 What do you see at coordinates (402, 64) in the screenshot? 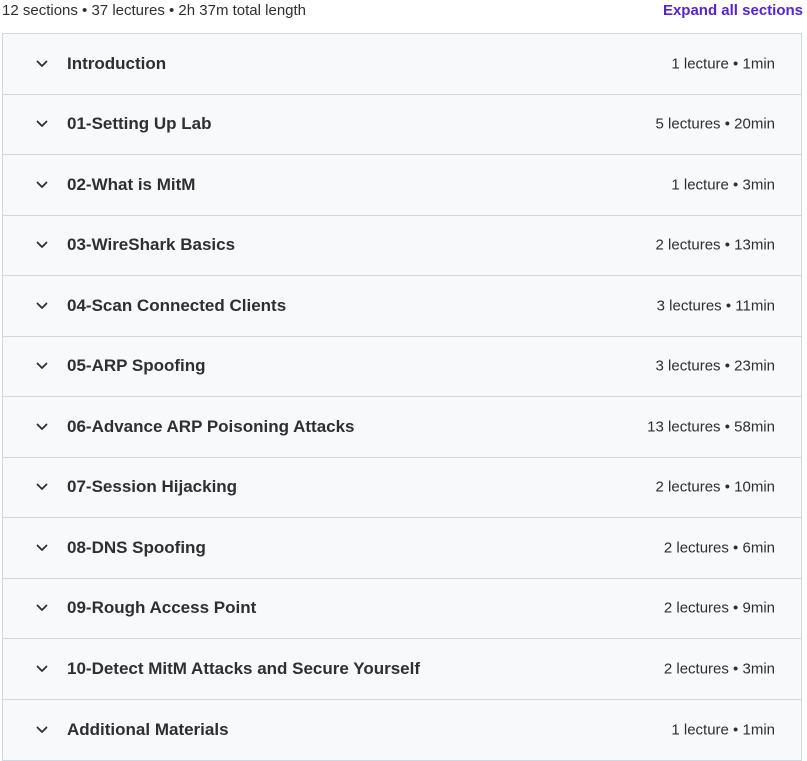
I see `section-row: Introduction 1 lecture • 1min` at bounding box center [402, 64].